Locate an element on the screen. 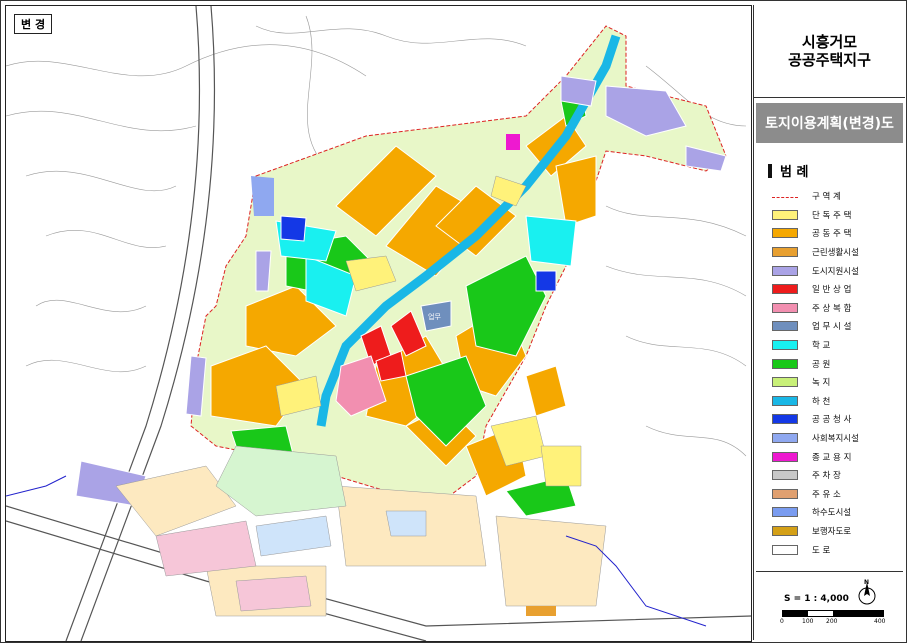 This screenshot has width=907, height=643. legend-label: 일 반 상 업 is located at coordinates (832, 290).